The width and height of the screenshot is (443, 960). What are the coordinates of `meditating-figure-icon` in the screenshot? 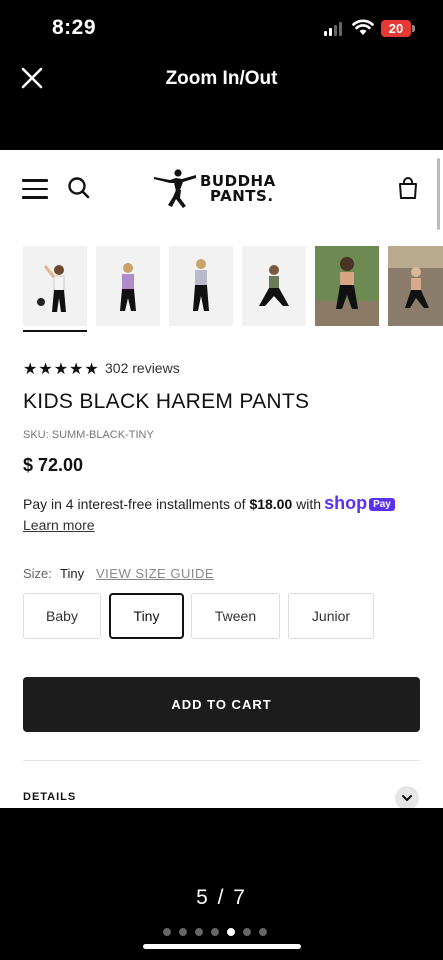 It's located at (175, 188).